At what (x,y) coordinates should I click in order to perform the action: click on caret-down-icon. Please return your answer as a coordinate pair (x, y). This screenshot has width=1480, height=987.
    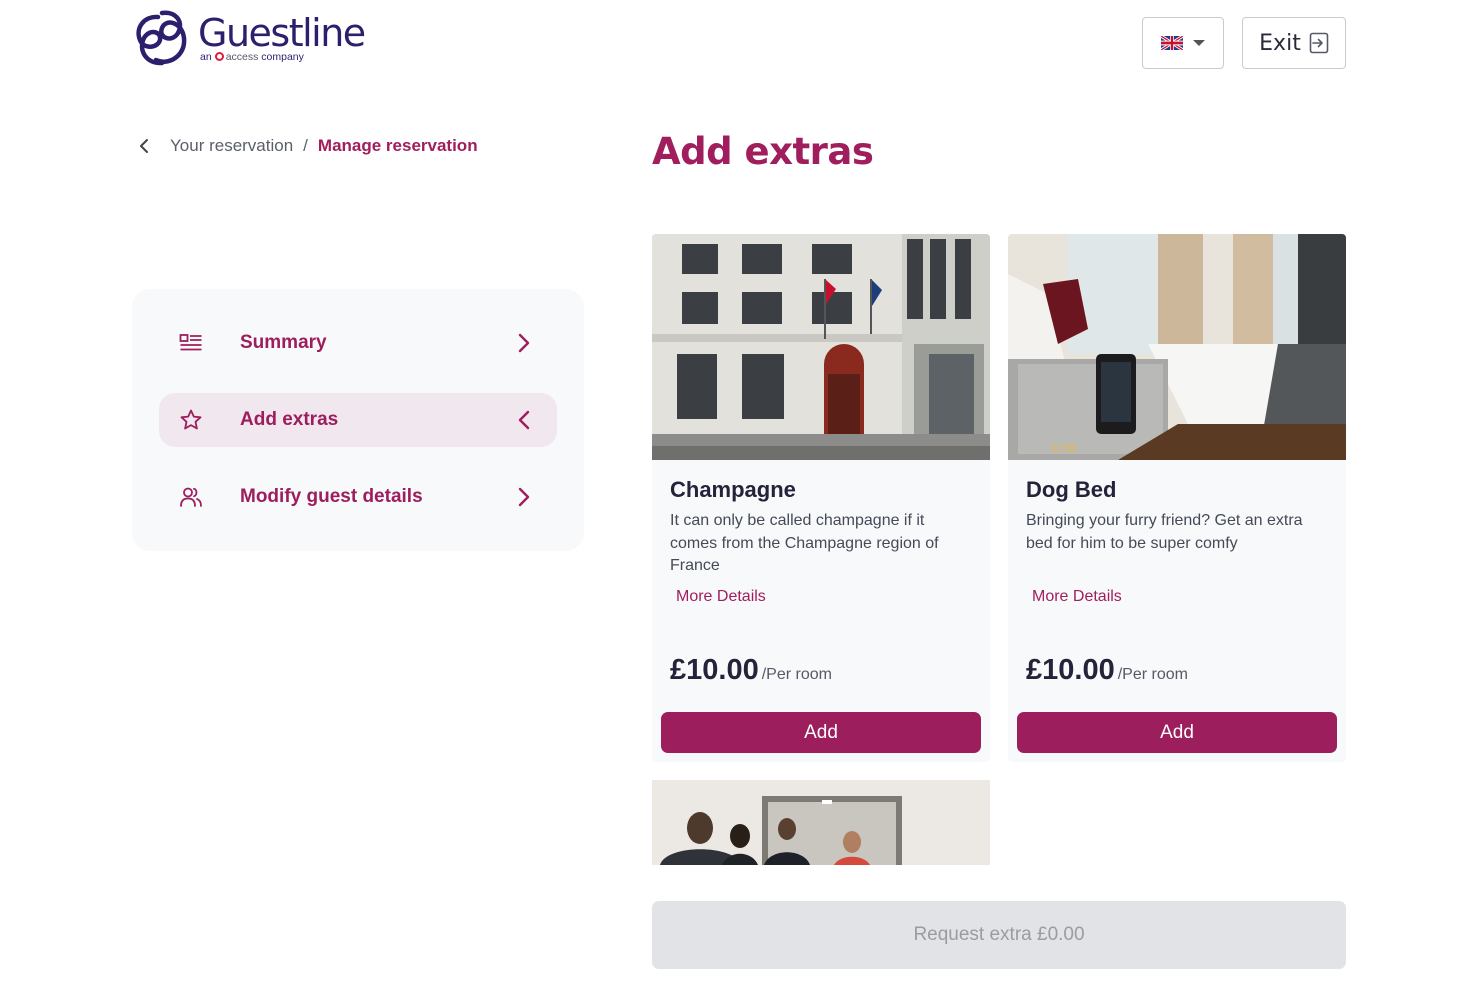
    Looking at the image, I should click on (1199, 43).